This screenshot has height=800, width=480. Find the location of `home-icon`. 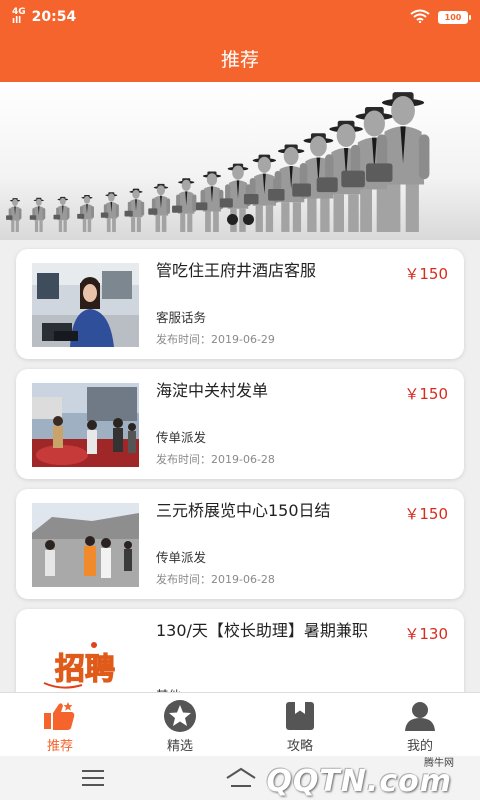

home-icon is located at coordinates (241, 779).